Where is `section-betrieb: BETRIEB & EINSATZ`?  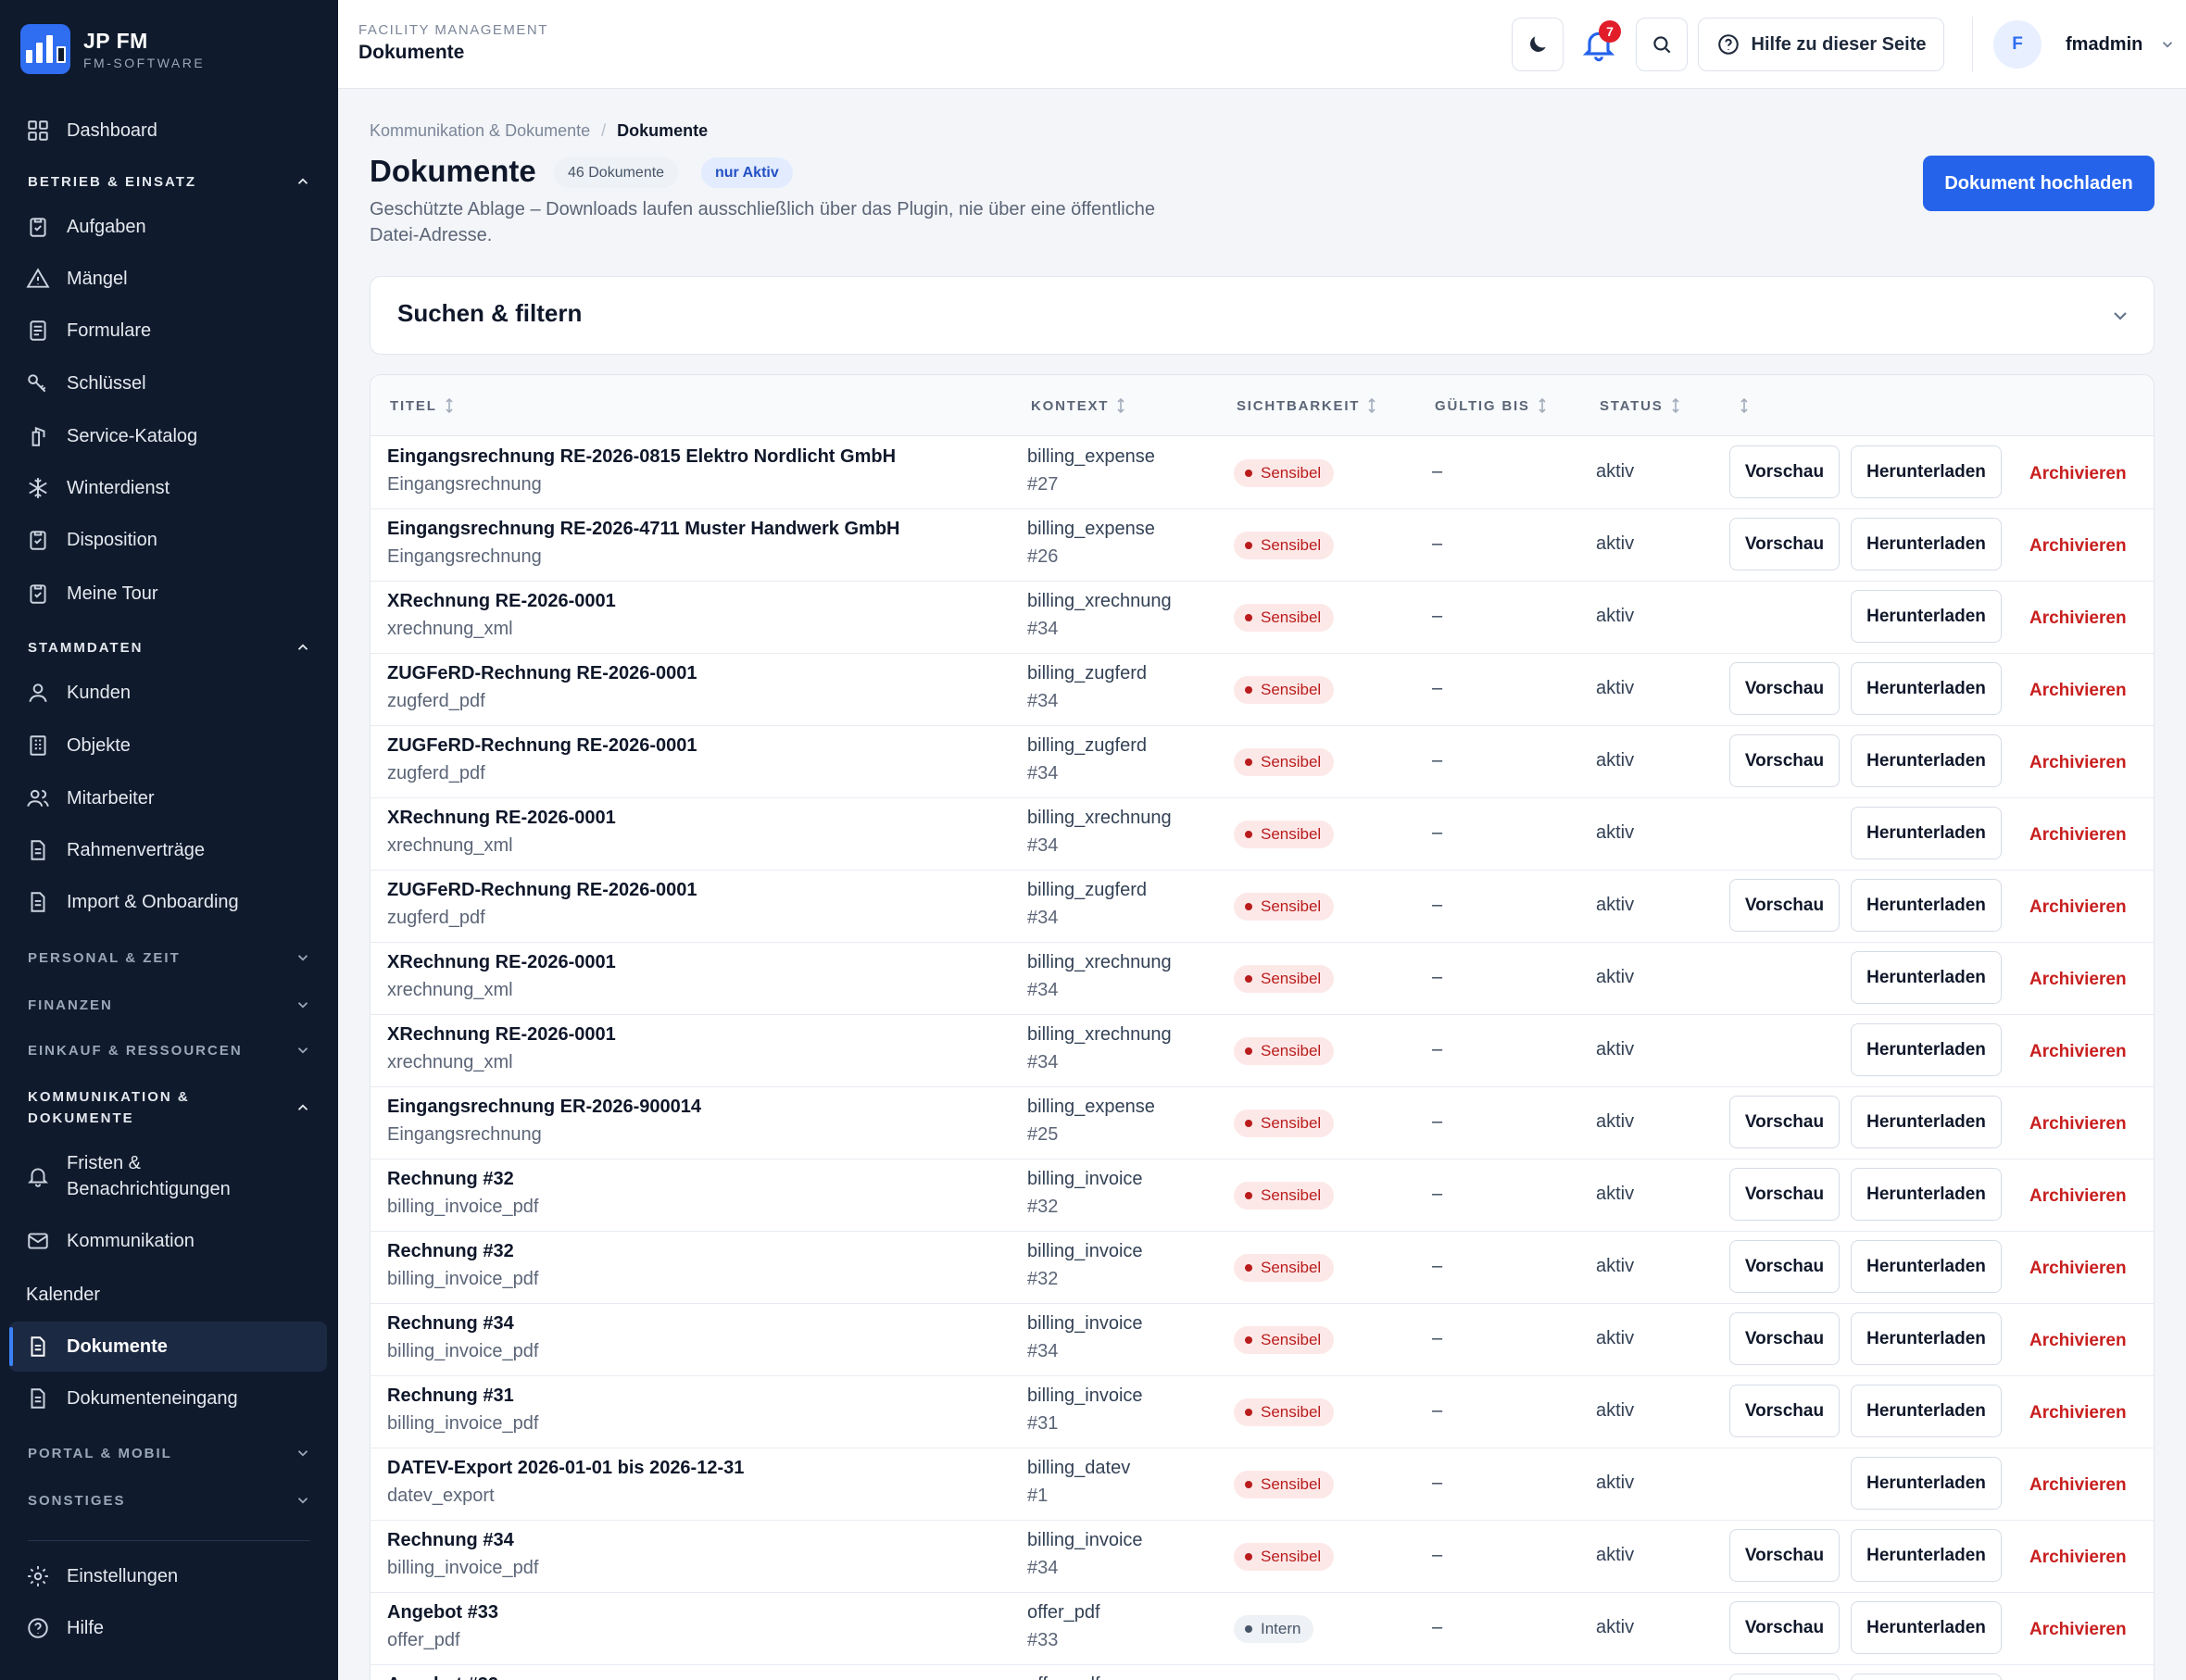
section-betrieb: BETRIEB & EINSATZ is located at coordinates (169, 181).